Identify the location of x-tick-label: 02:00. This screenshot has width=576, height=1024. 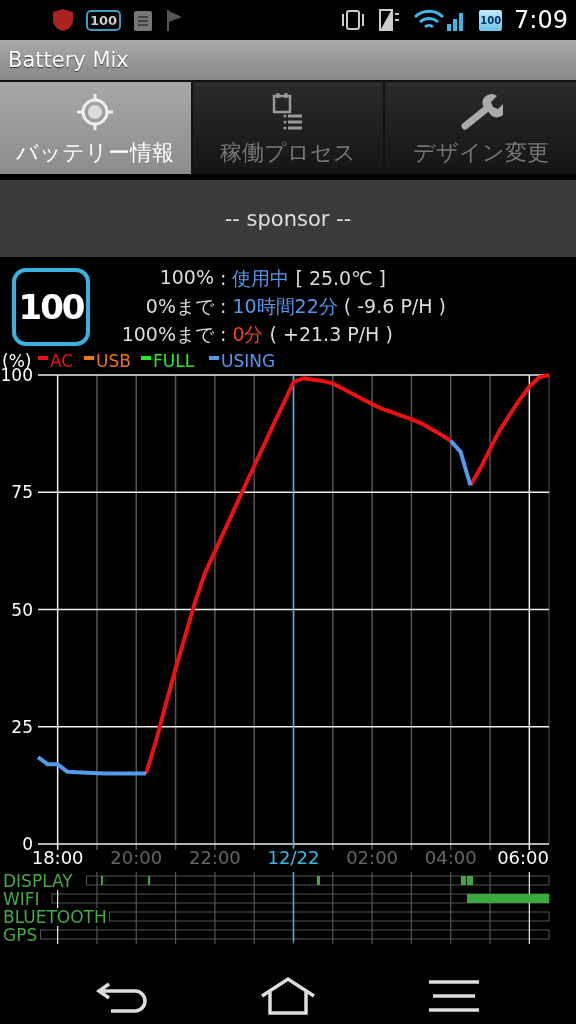
(372, 857).